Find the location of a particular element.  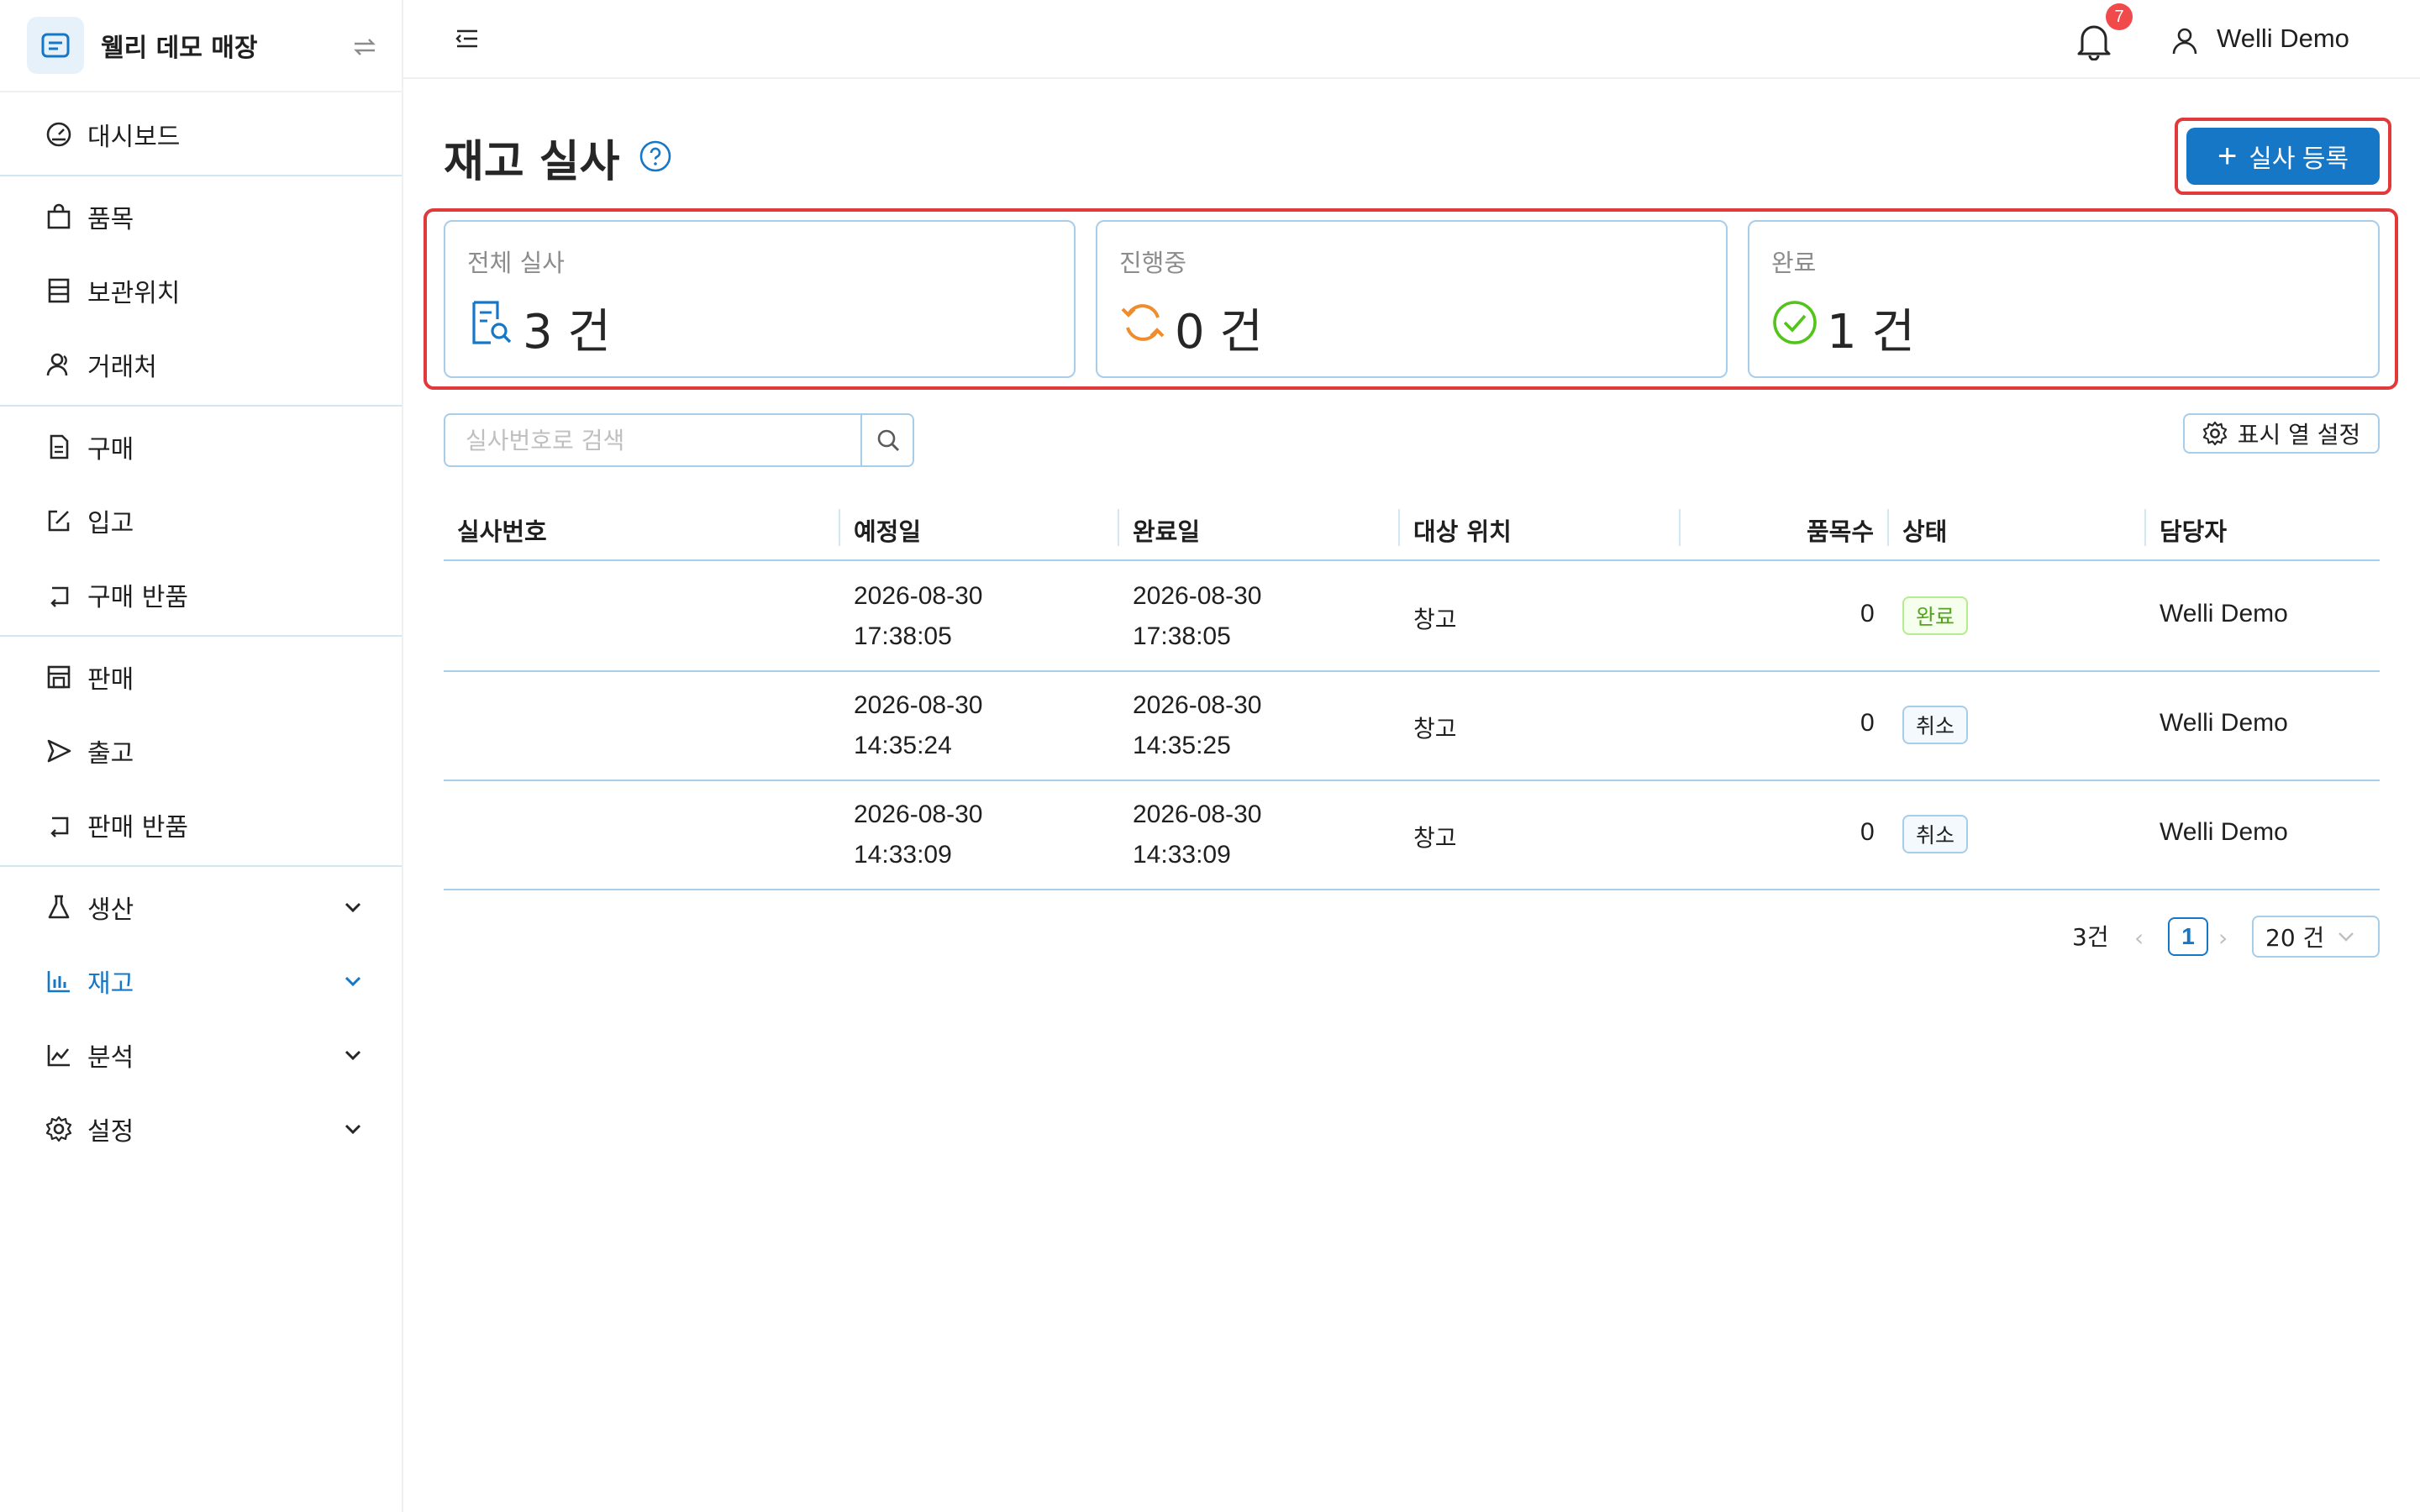

sidebar-item-analysis: 분석 is located at coordinates (201, 1053).